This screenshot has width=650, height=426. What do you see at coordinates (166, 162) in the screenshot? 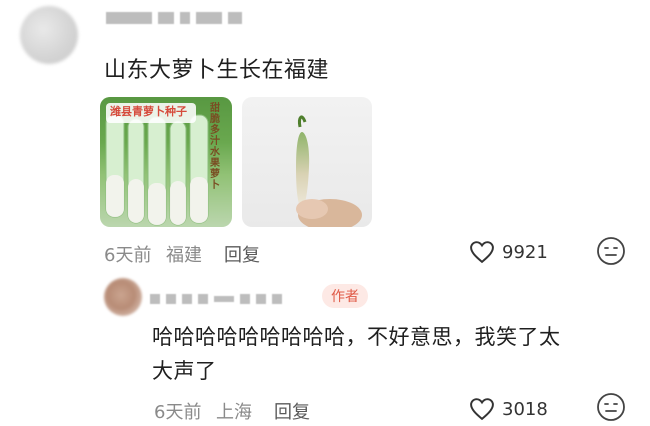
I see `comment-image-radish-seeds: 潍县青萝卜种子 甜脆多汁水果萝卜` at bounding box center [166, 162].